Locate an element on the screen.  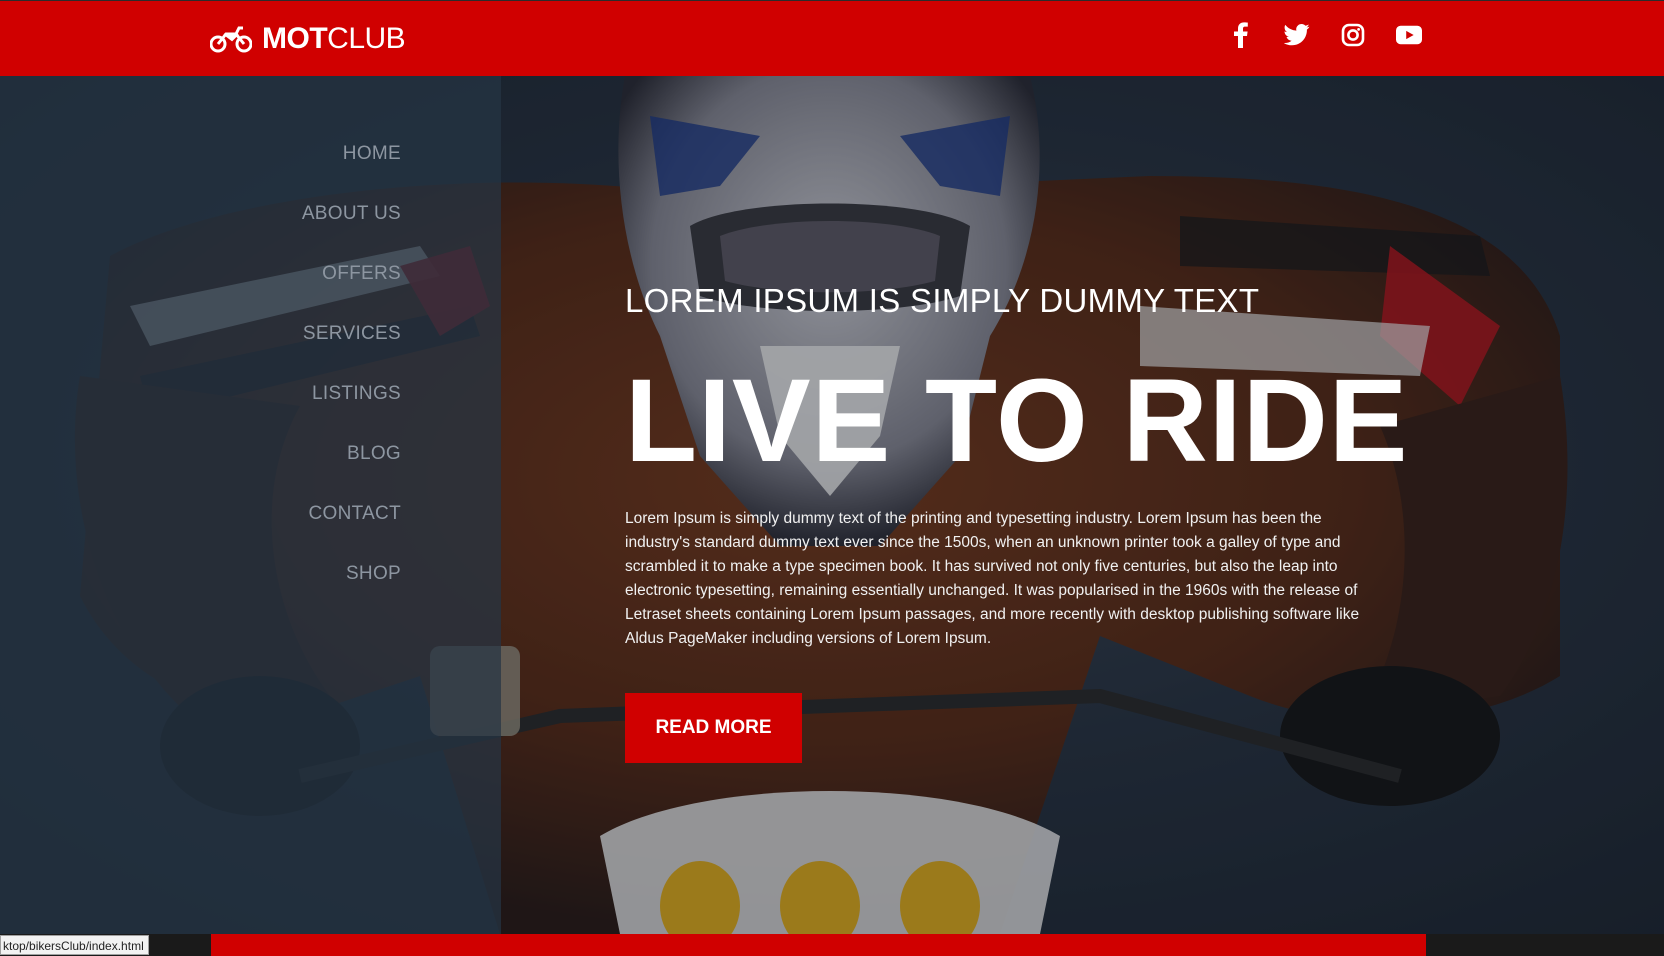
motorcycle-icon is located at coordinates (231, 39).